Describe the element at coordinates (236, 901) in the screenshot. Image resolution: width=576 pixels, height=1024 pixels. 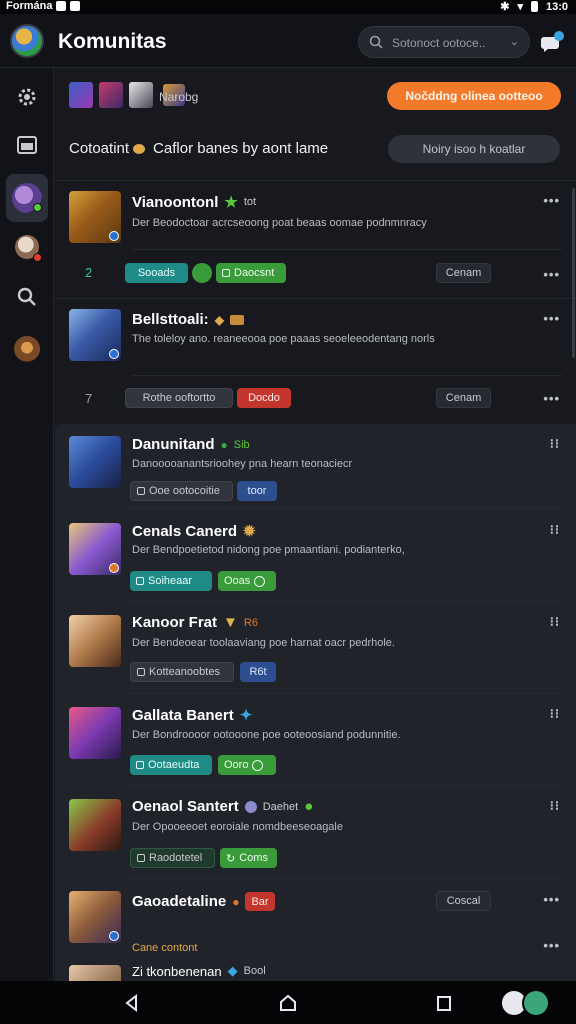
I see `fire-icon: ●` at that location.